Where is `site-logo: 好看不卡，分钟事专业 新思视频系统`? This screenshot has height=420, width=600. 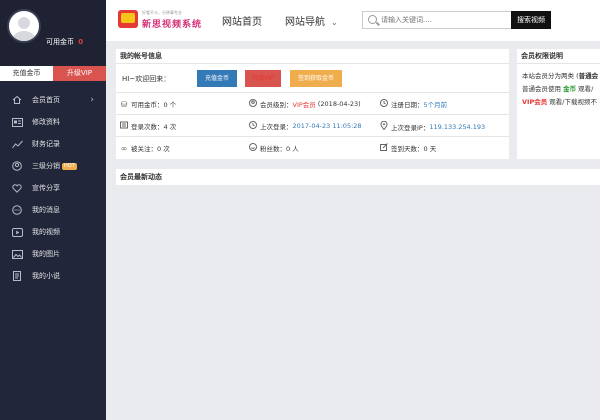
site-logo: 好看不卡，分钟事专业 新思视频系统 is located at coordinates (163, 20).